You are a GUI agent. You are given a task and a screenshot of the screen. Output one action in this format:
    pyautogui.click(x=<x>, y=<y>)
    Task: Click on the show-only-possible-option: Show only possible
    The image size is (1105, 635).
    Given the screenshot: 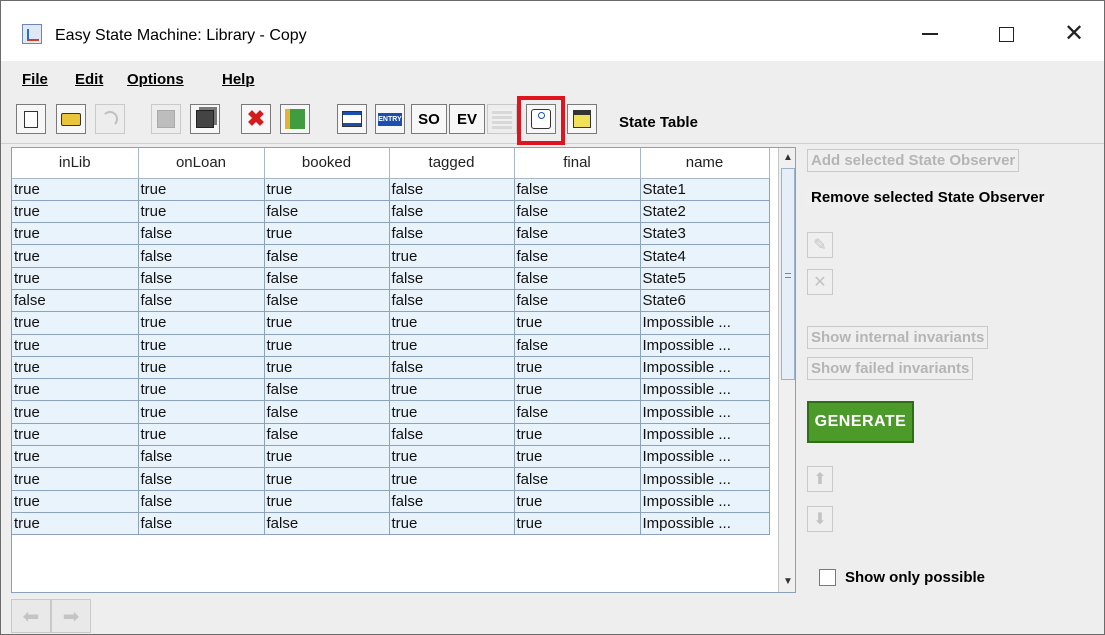 What is the action you would take?
    pyautogui.click(x=902, y=577)
    